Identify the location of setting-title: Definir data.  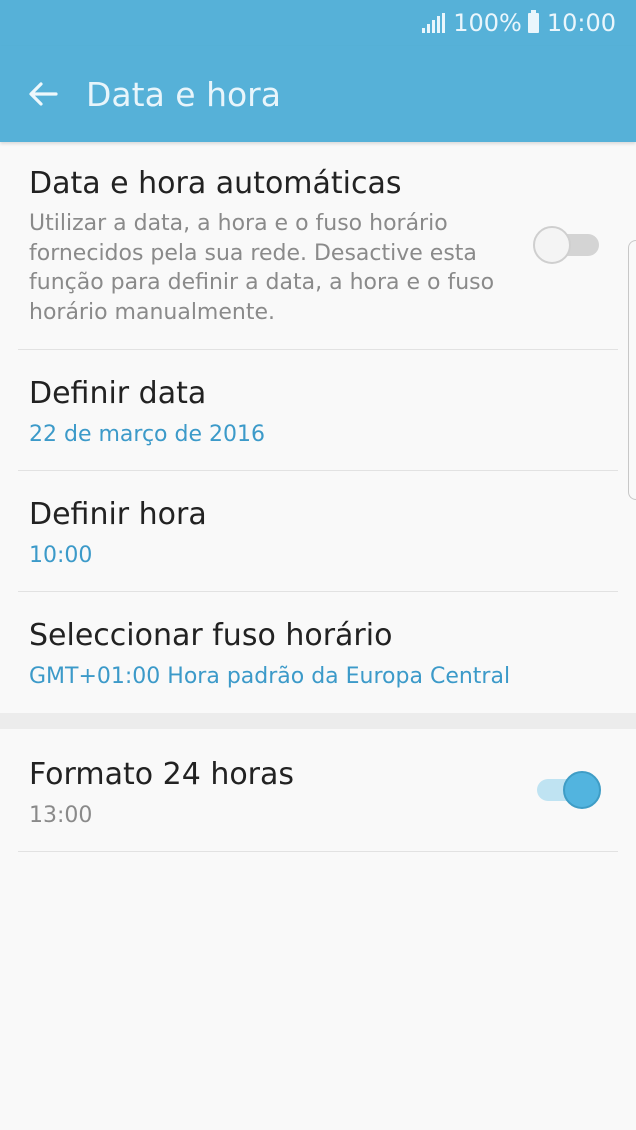
(118, 393).